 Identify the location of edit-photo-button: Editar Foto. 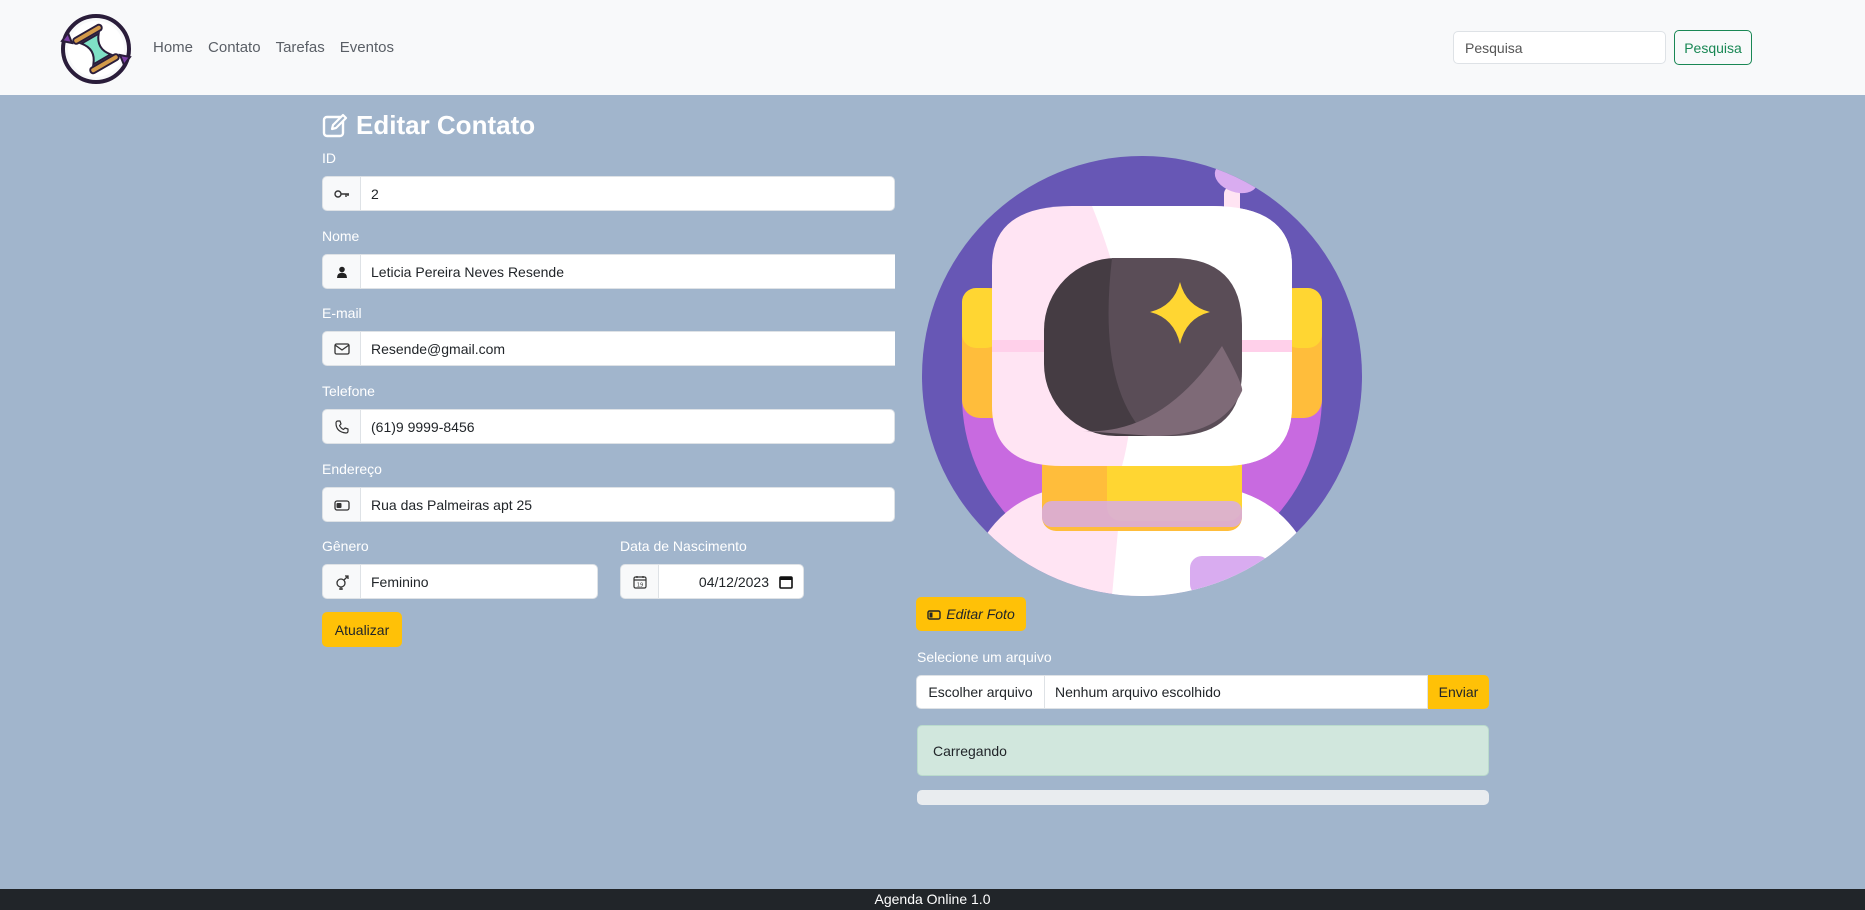
(971, 614).